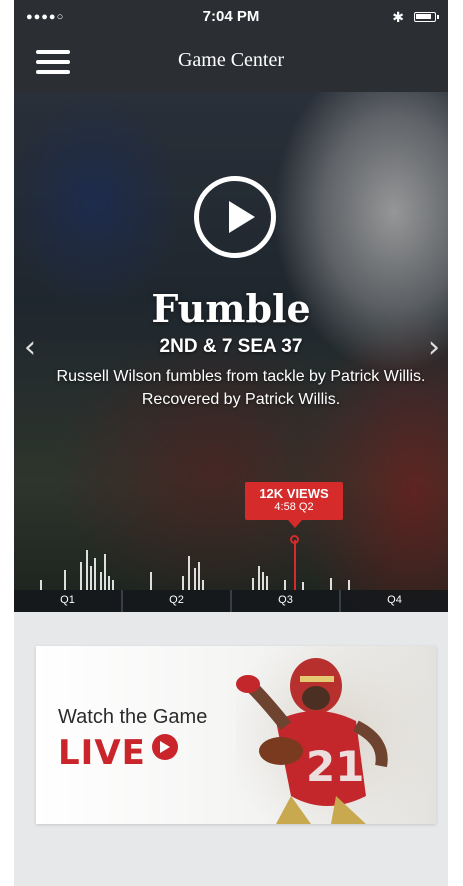 The height and width of the screenshot is (886, 463). I want to click on promo-text: Watch the Game LIVE, so click(132, 739).